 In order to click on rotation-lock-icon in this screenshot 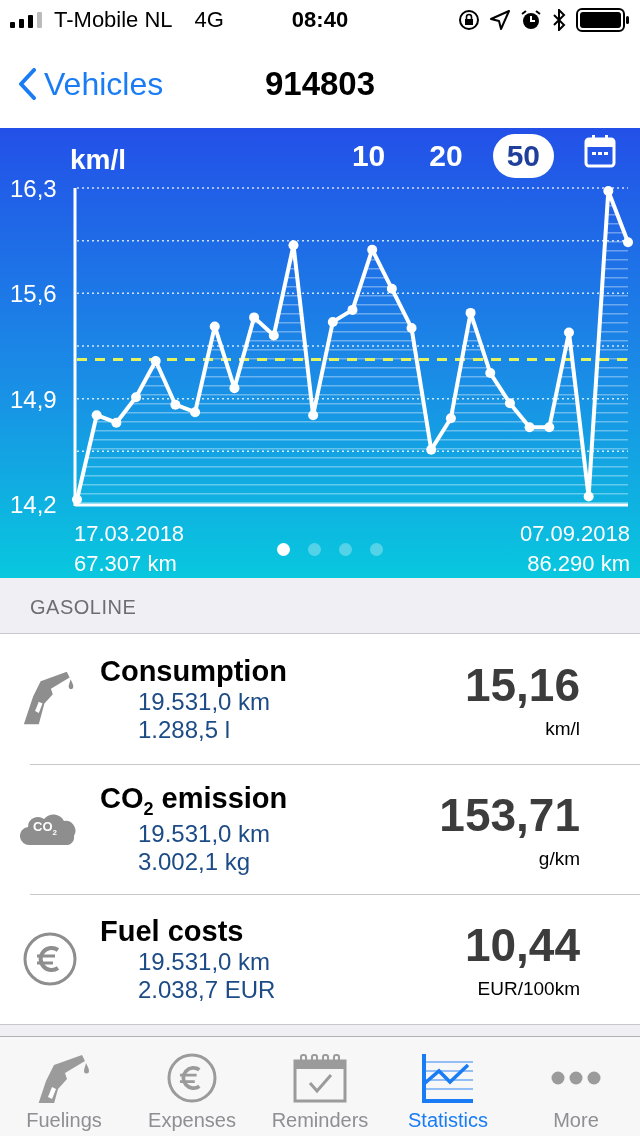, I will do `click(469, 20)`.